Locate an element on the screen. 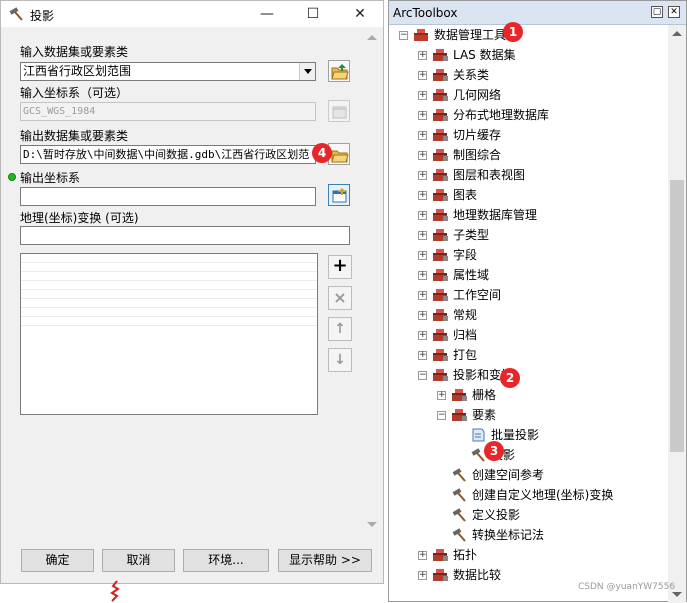 The height and width of the screenshot is (603, 687). close-button: ✕ is located at coordinates (360, 14).